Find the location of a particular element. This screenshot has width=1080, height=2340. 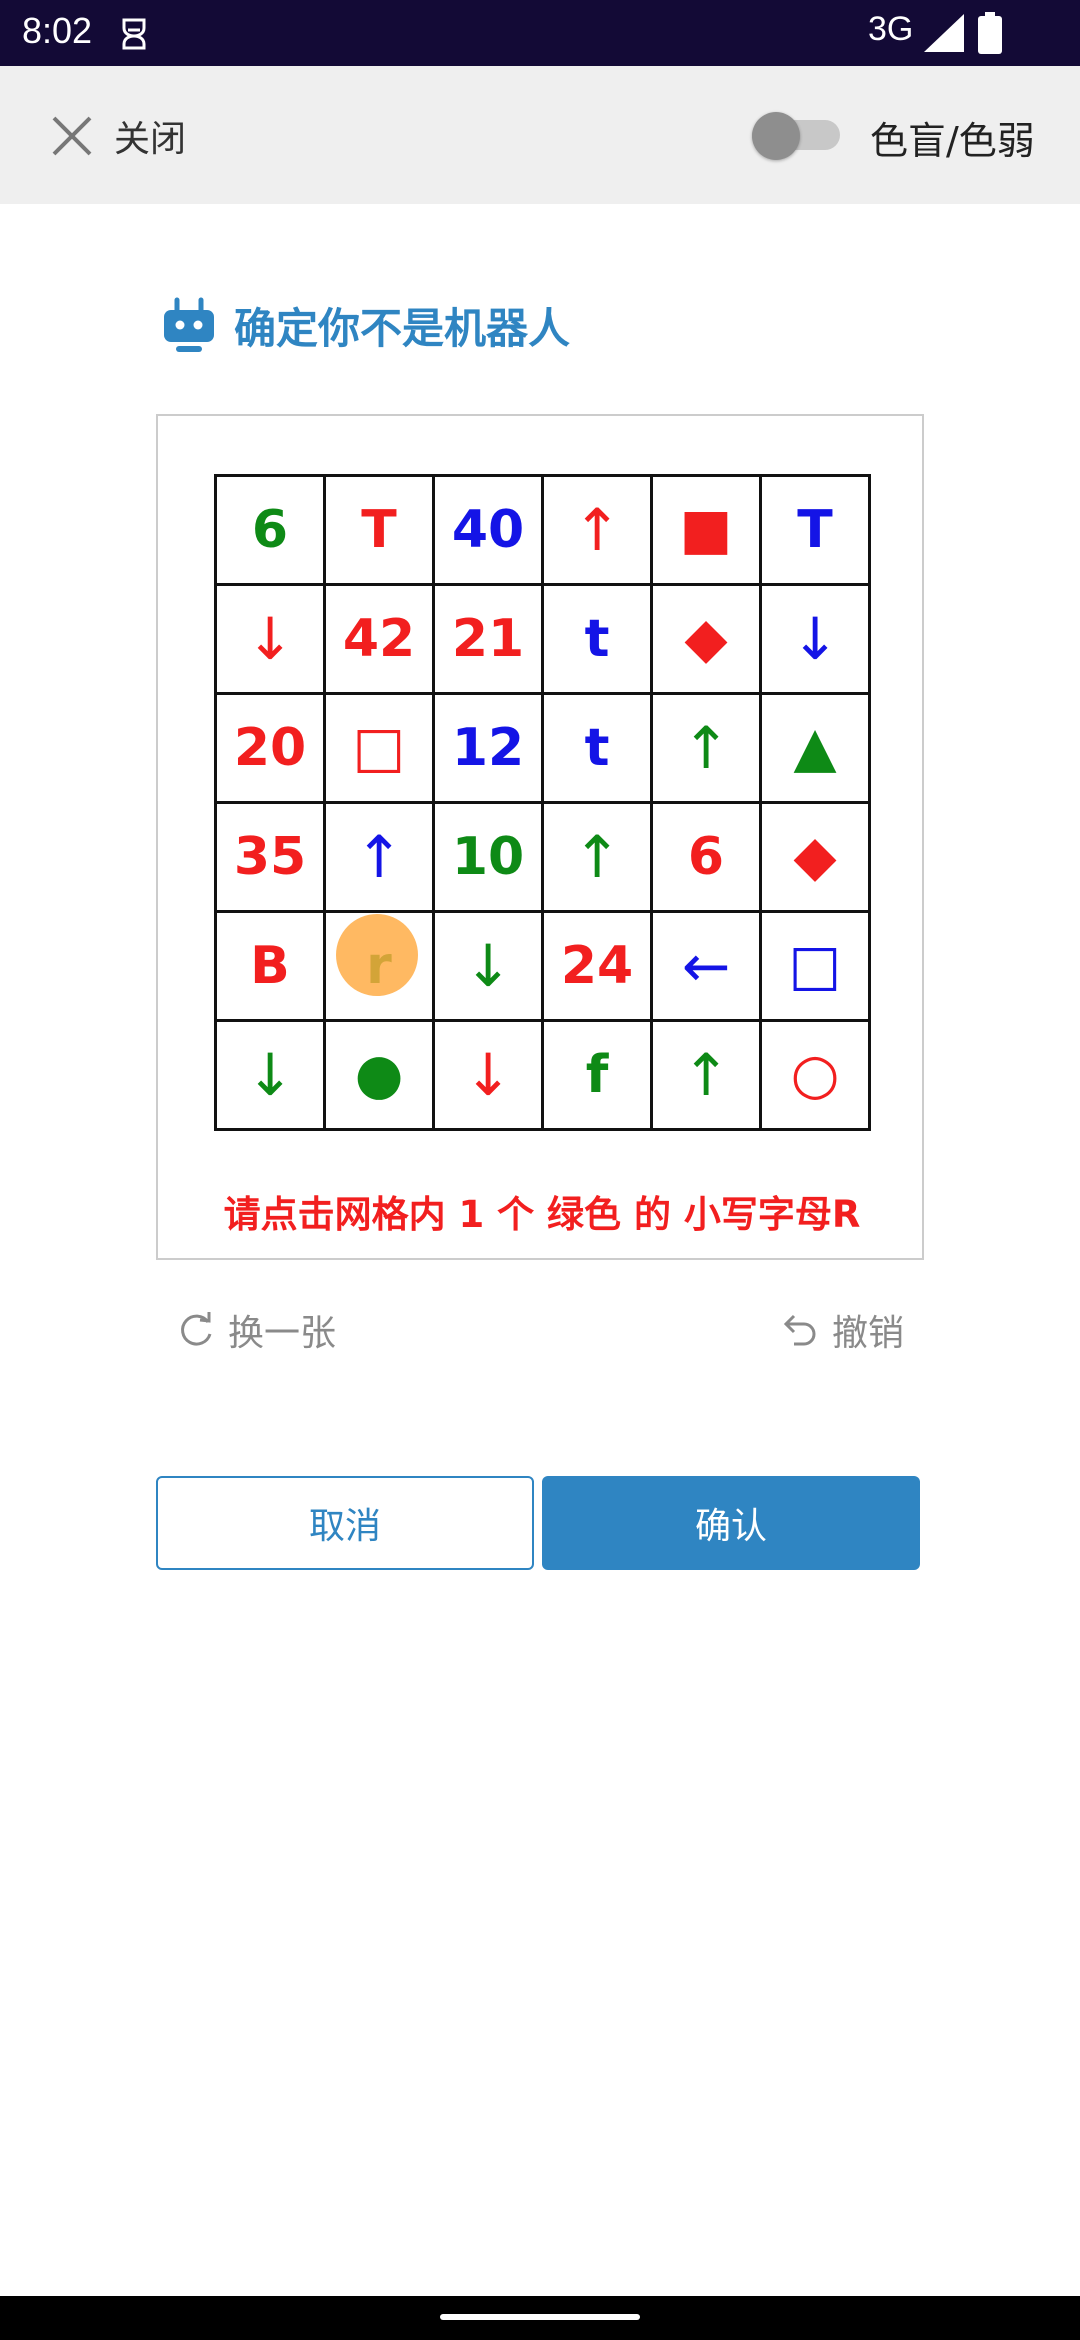

page-title: 确定你不是机器人 is located at coordinates (402, 328).